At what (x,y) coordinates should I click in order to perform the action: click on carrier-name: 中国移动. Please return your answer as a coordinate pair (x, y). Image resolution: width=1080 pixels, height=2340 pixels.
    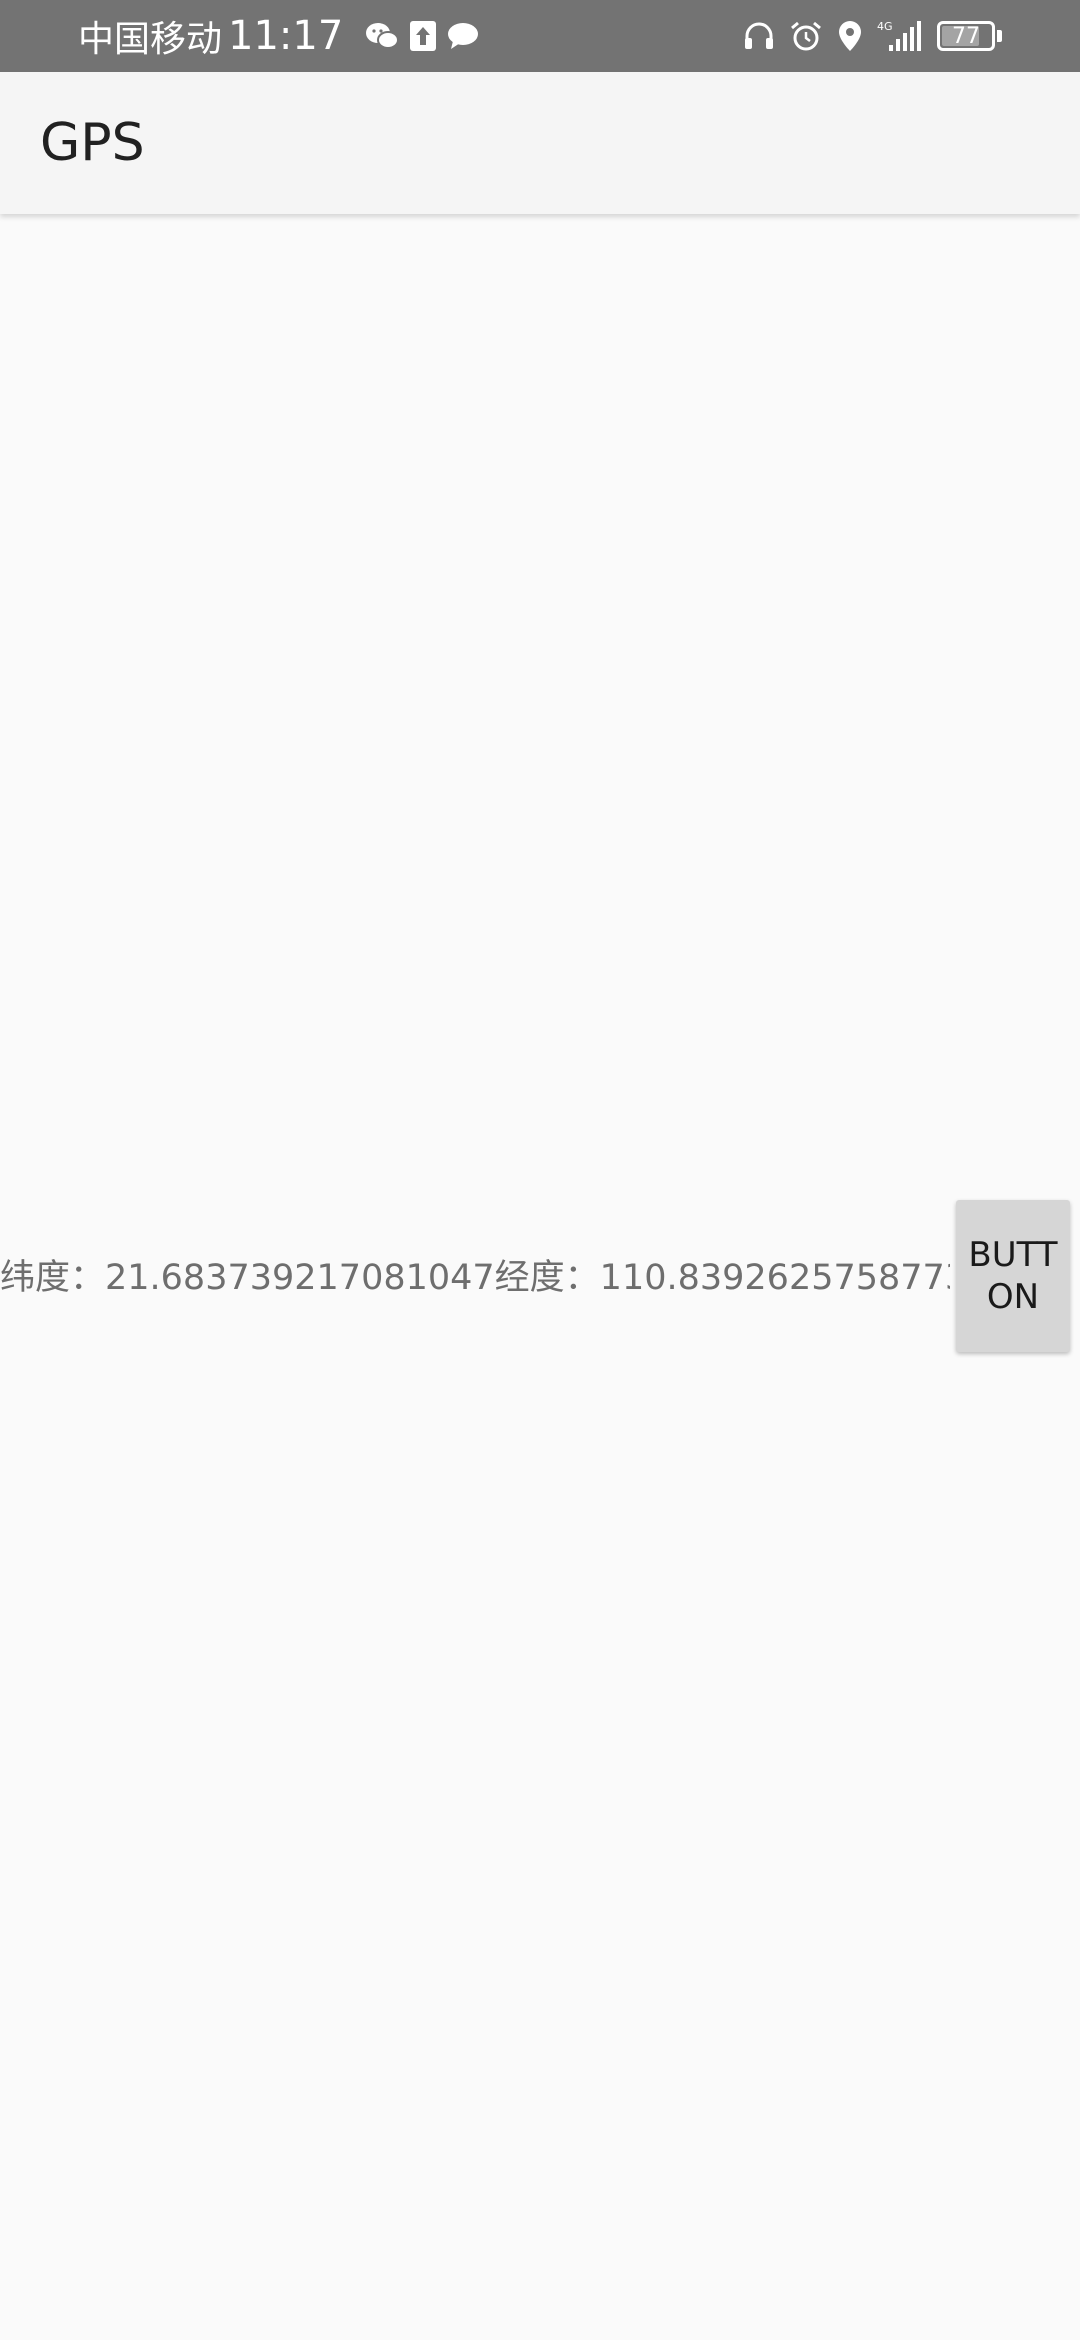
    Looking at the image, I should click on (150, 39).